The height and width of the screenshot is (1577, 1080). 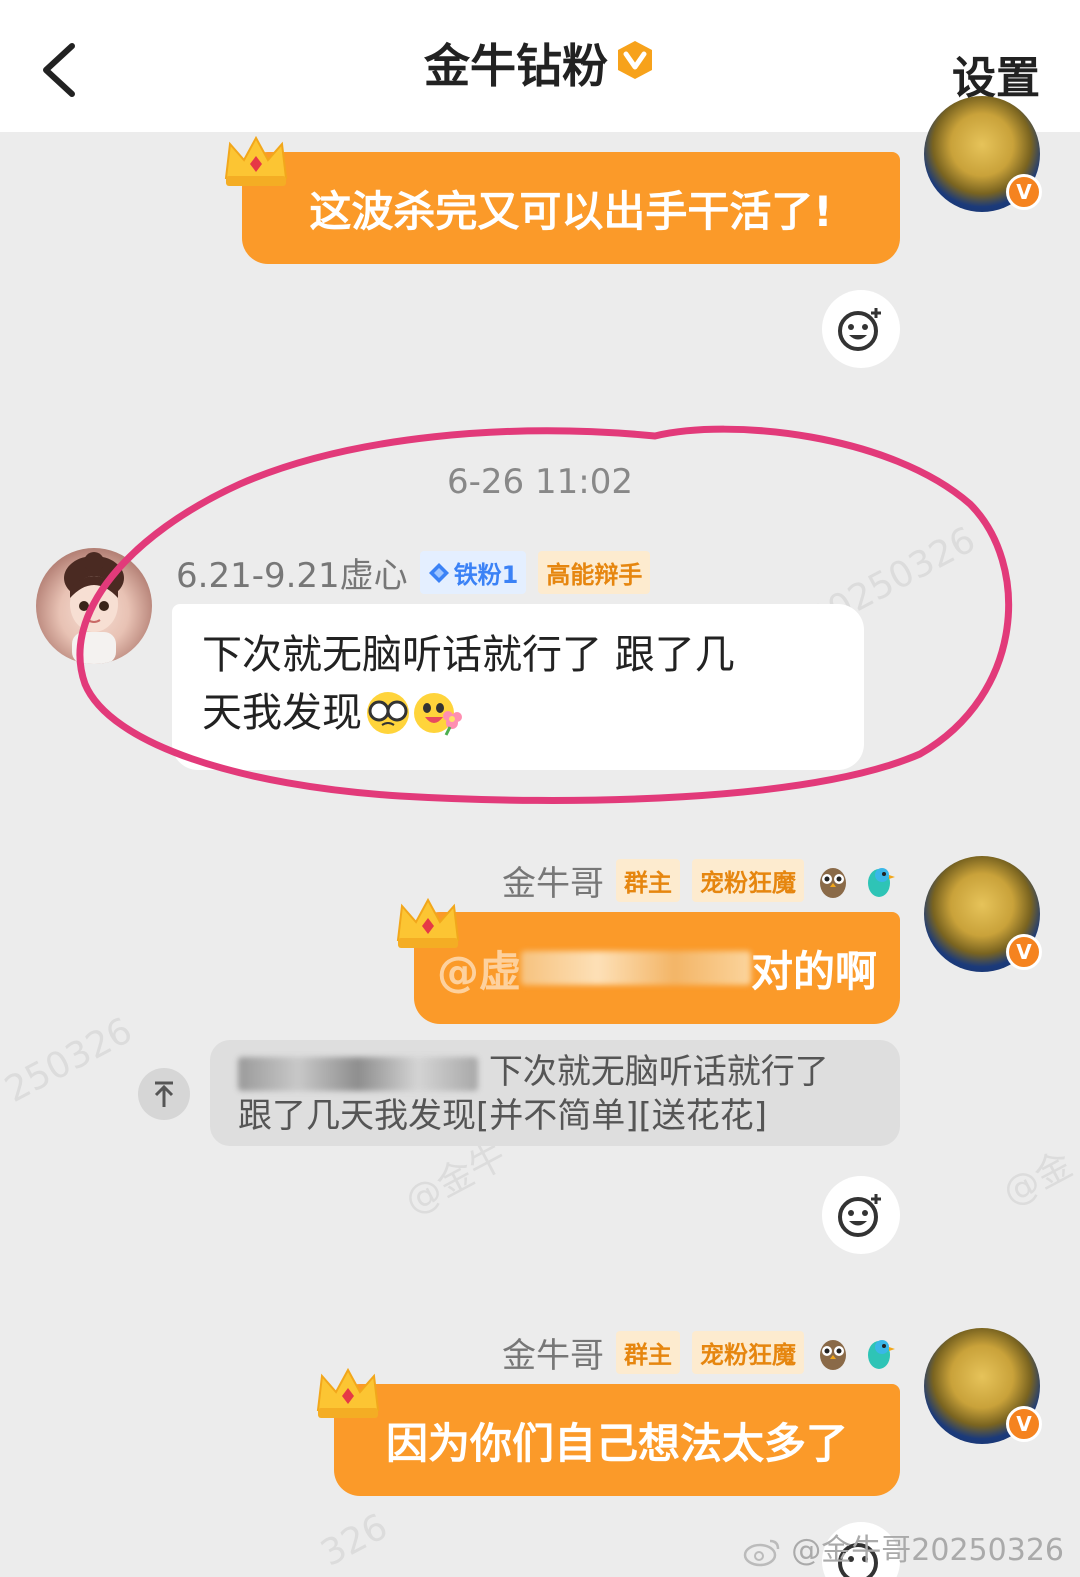 I want to click on message-text: 因为你们自己想法太多了, so click(x=616, y=1443).